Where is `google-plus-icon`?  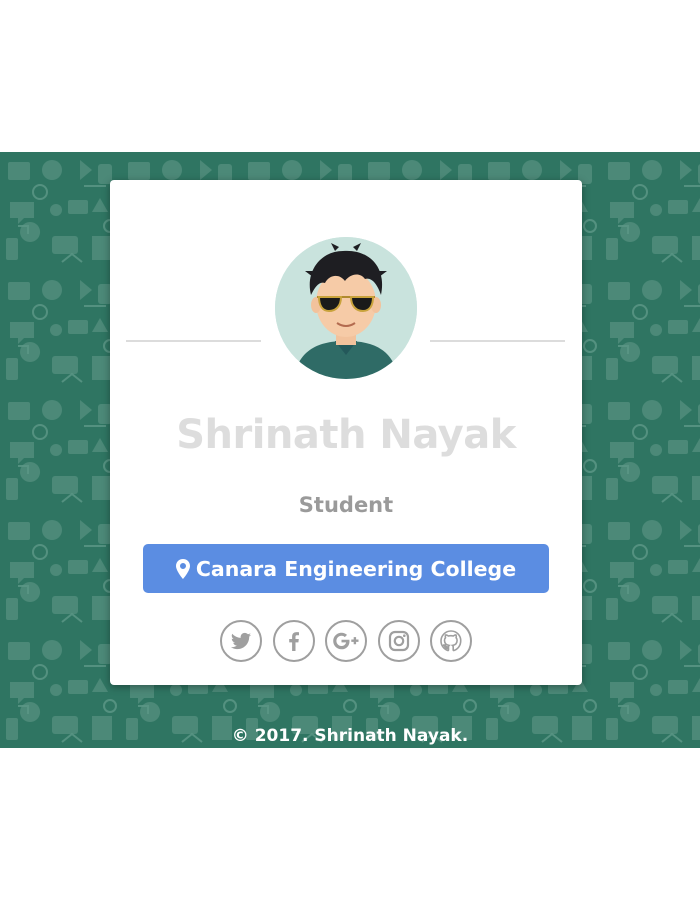 google-plus-icon is located at coordinates (346, 641).